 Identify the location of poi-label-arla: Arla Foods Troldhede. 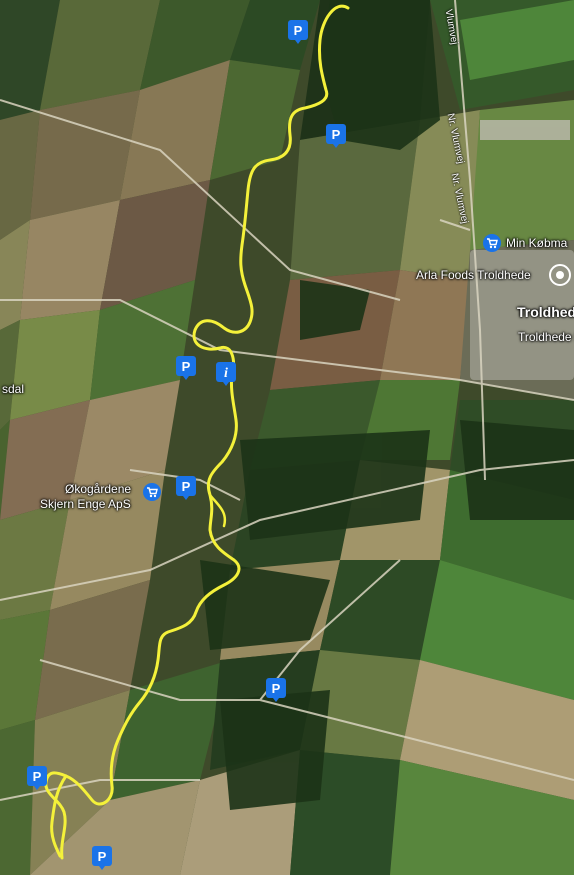
(473, 275).